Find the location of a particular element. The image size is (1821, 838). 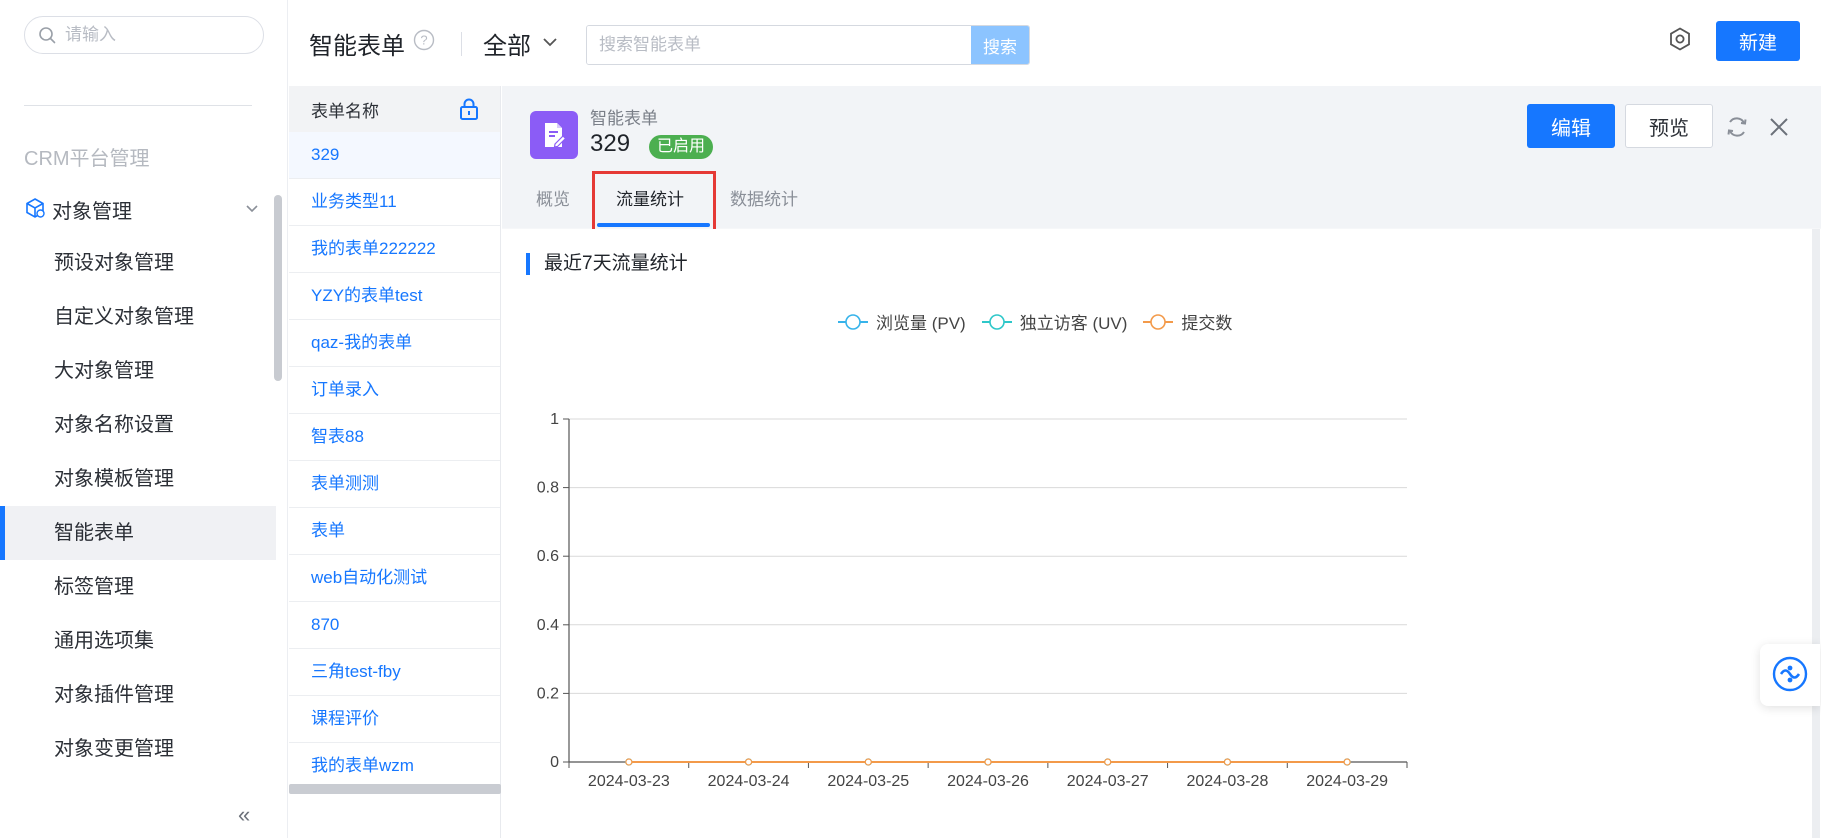

sidebar-item: 对象插件管理 is located at coordinates (138, 695).